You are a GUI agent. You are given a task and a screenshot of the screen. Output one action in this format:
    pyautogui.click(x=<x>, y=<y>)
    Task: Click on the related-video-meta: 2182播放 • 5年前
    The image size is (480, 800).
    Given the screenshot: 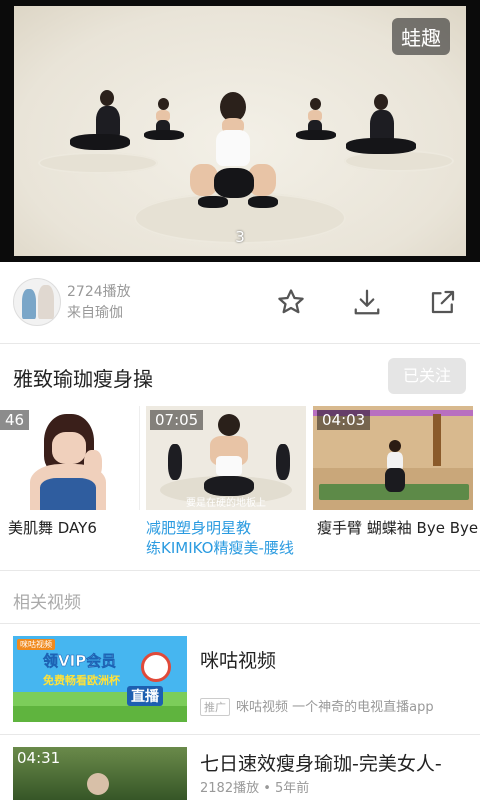 What is the action you would take?
    pyautogui.click(x=255, y=788)
    